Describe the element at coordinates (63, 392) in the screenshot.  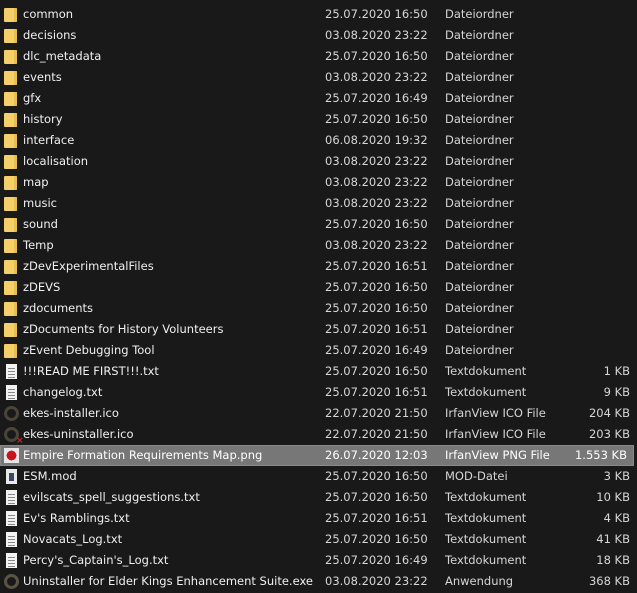
I see `file-name: changelog.txt` at that location.